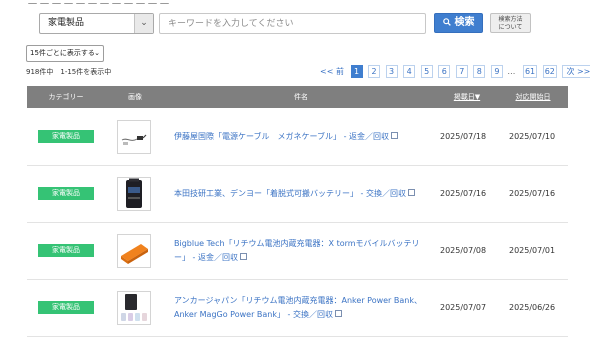  What do you see at coordinates (532, 193) in the screenshot?
I see `start-date: 2025/07/16` at bounding box center [532, 193].